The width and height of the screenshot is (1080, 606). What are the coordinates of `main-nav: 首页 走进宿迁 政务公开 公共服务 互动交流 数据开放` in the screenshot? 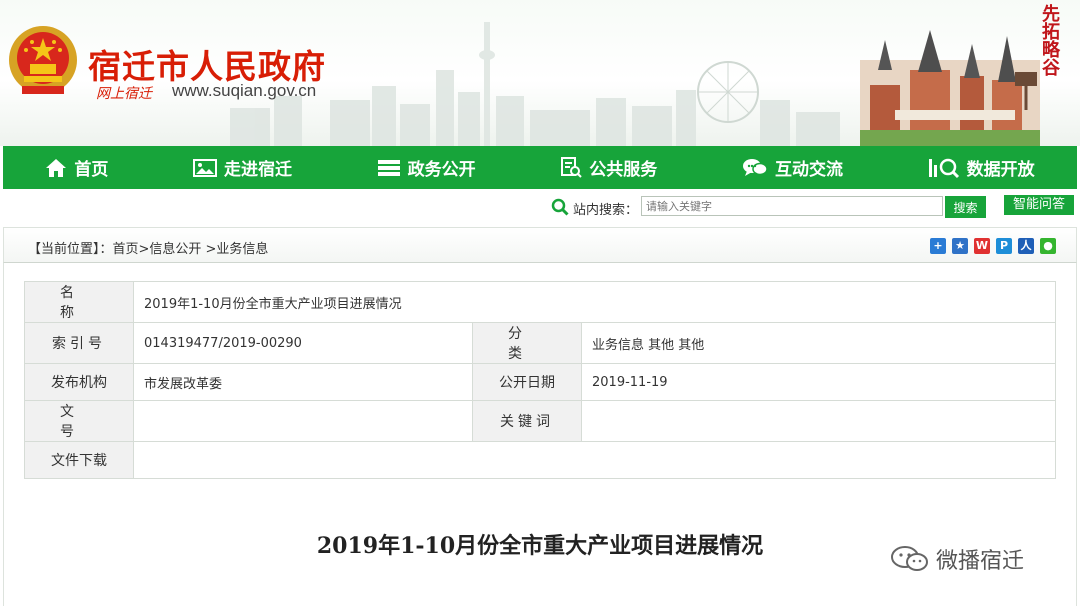 It's located at (540, 167).